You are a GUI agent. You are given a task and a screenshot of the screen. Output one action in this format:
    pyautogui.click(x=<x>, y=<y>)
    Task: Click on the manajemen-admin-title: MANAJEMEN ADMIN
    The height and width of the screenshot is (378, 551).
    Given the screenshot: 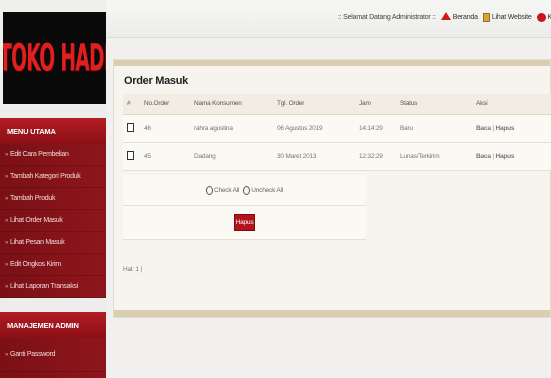 What is the action you would take?
    pyautogui.click(x=43, y=325)
    